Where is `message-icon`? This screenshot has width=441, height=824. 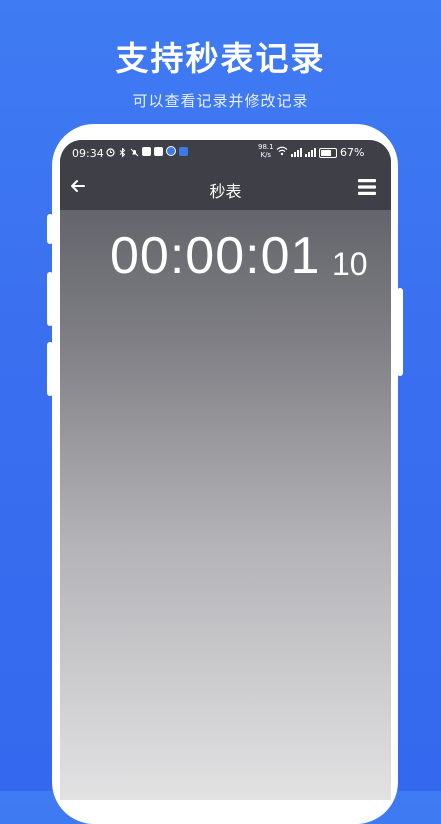 message-icon is located at coordinates (146, 151).